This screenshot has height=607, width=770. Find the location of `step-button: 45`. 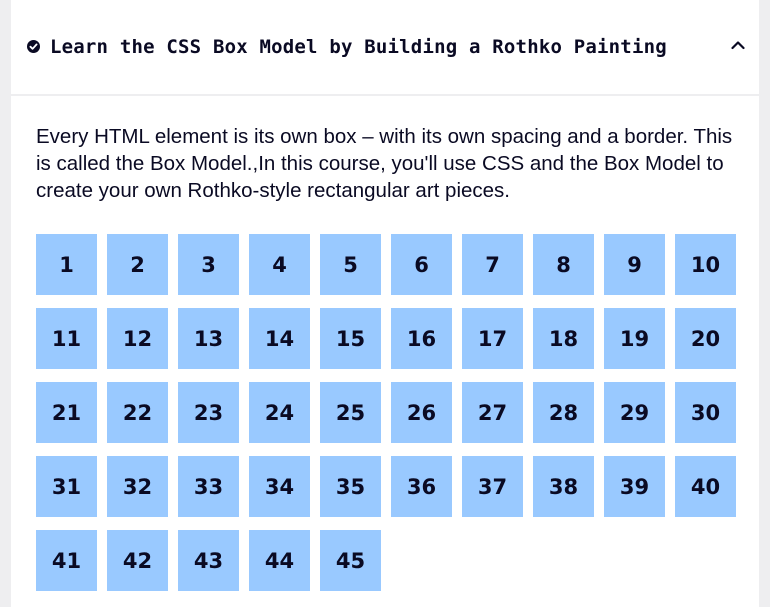

step-button: 45 is located at coordinates (350, 560).